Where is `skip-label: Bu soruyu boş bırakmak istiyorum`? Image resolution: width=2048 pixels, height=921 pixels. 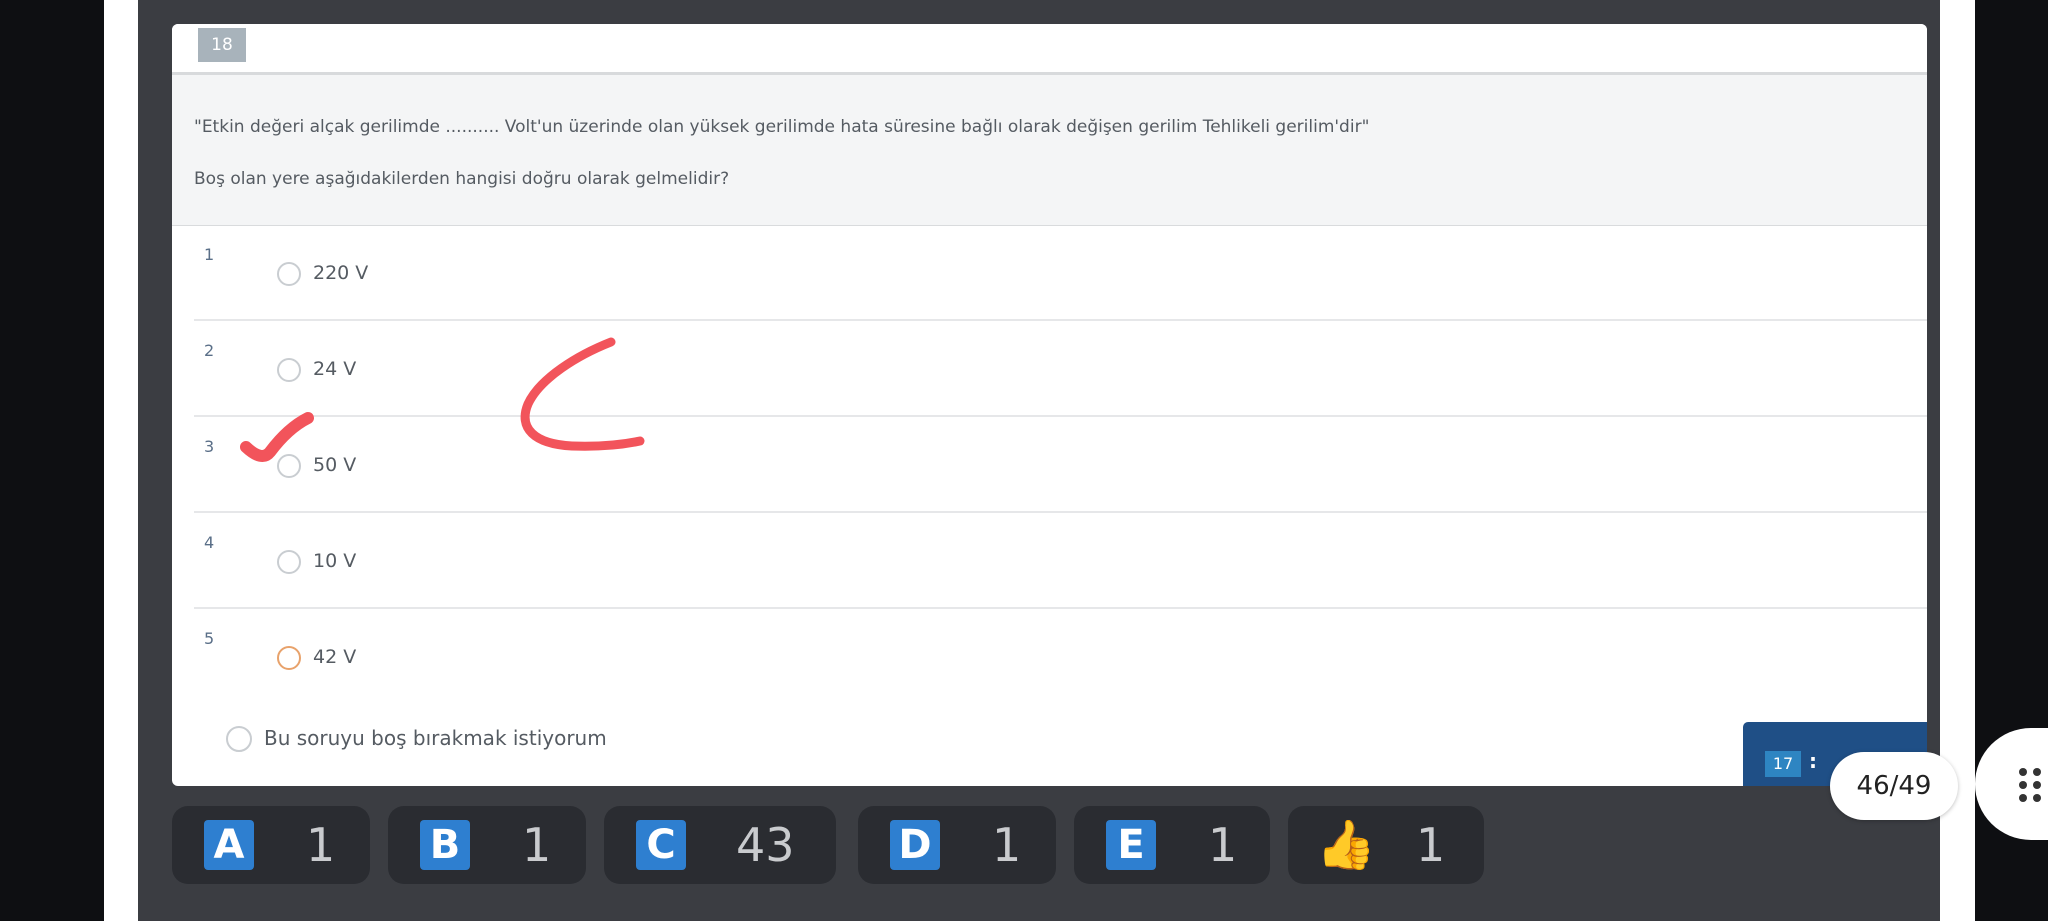
skip-label: Bu soruyu boş bırakmak istiyorum is located at coordinates (435, 738).